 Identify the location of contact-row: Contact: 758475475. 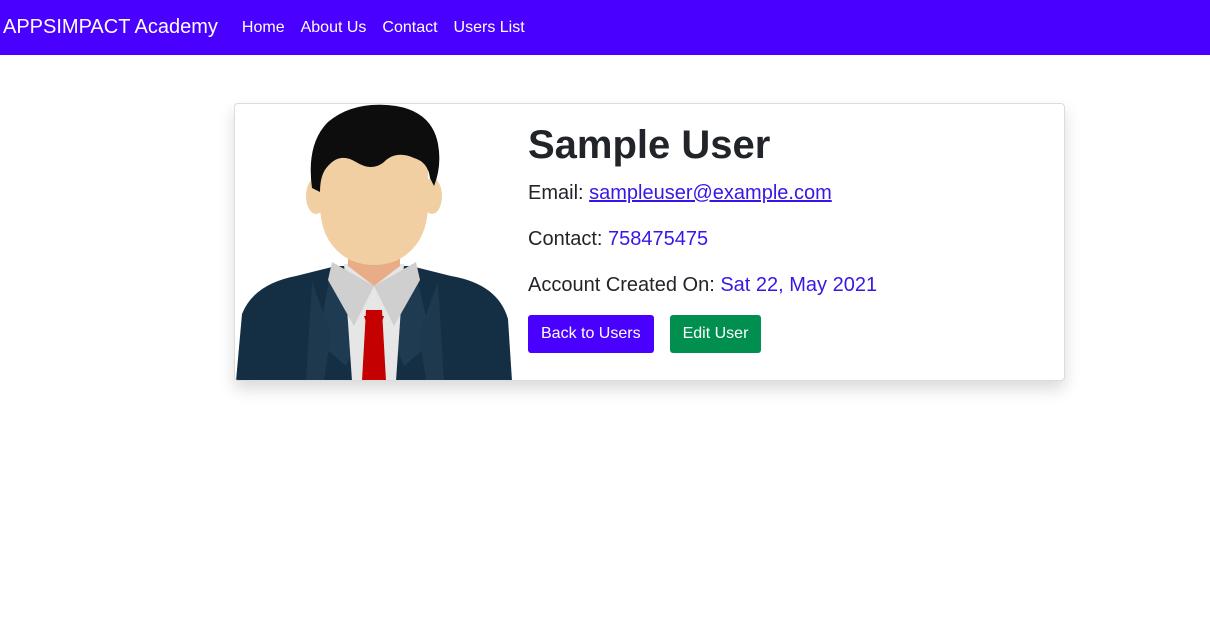
(788, 239).